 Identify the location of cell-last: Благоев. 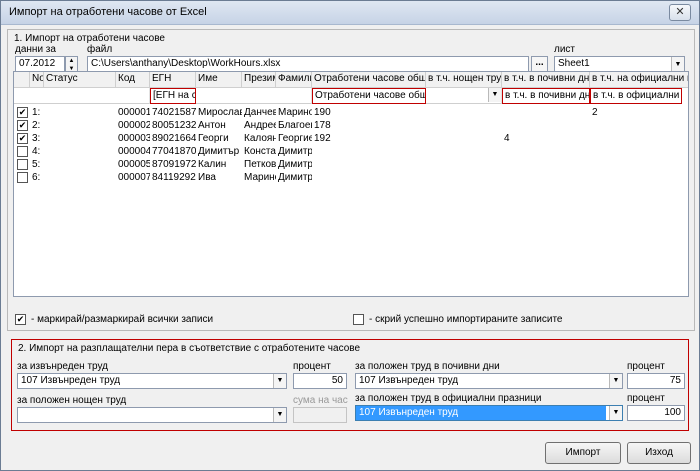
(294, 126).